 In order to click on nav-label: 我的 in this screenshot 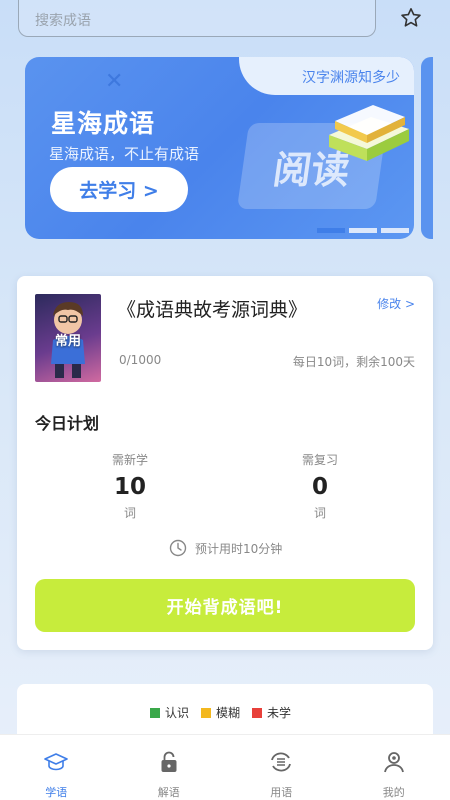, I will do `click(393, 792)`.